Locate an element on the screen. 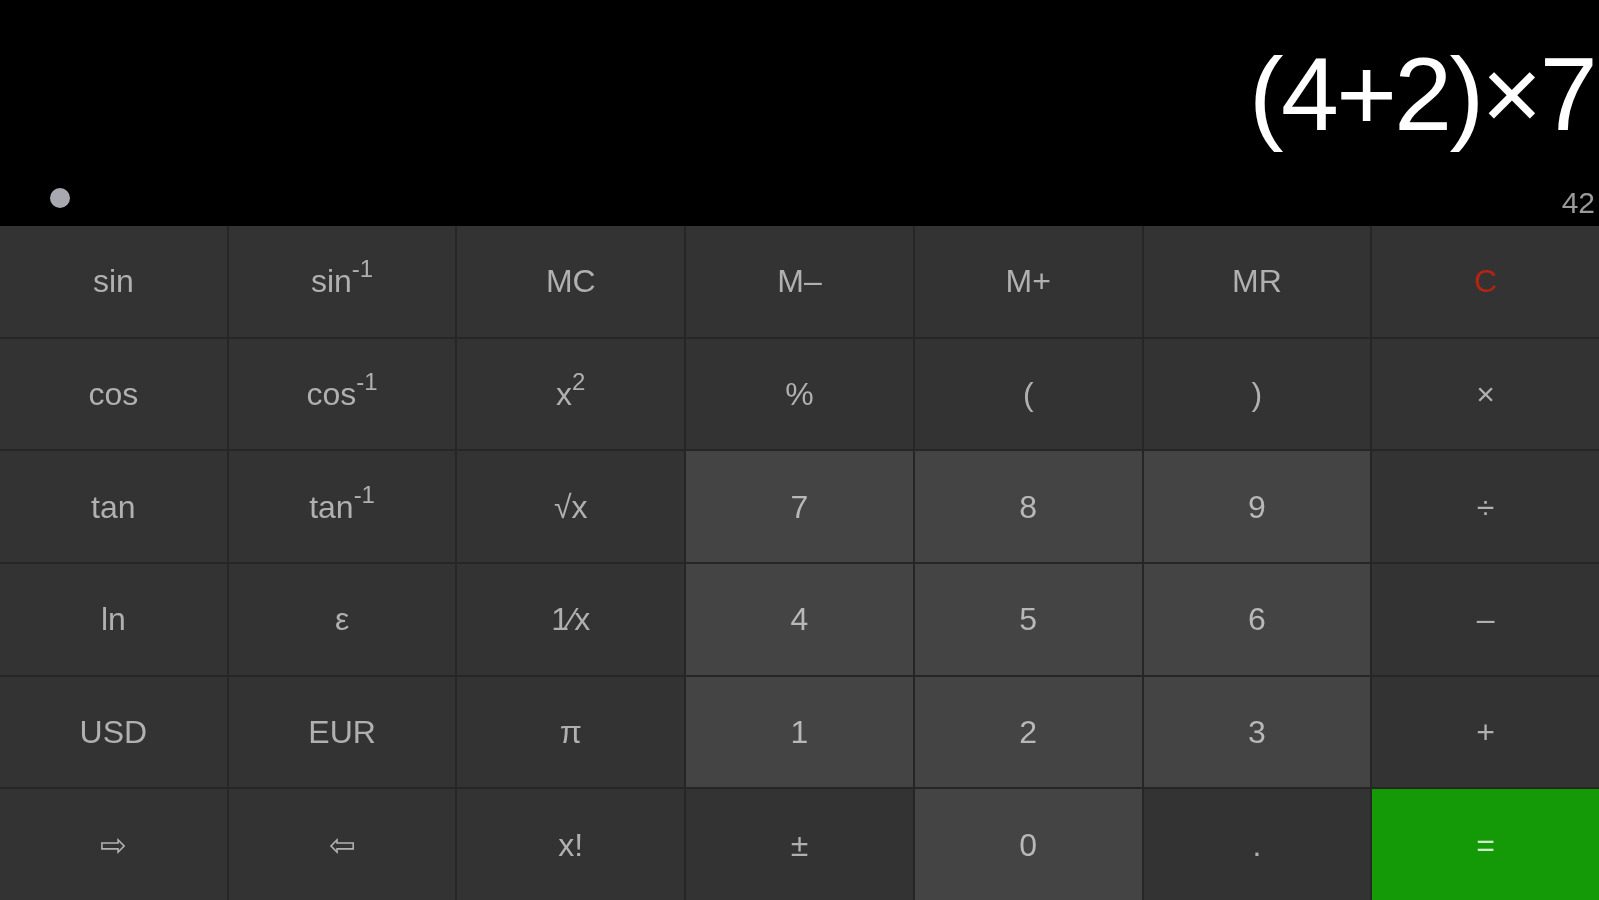 The image size is (1599, 900). expression-display: (4+2)×7 is located at coordinates (1421, 94).